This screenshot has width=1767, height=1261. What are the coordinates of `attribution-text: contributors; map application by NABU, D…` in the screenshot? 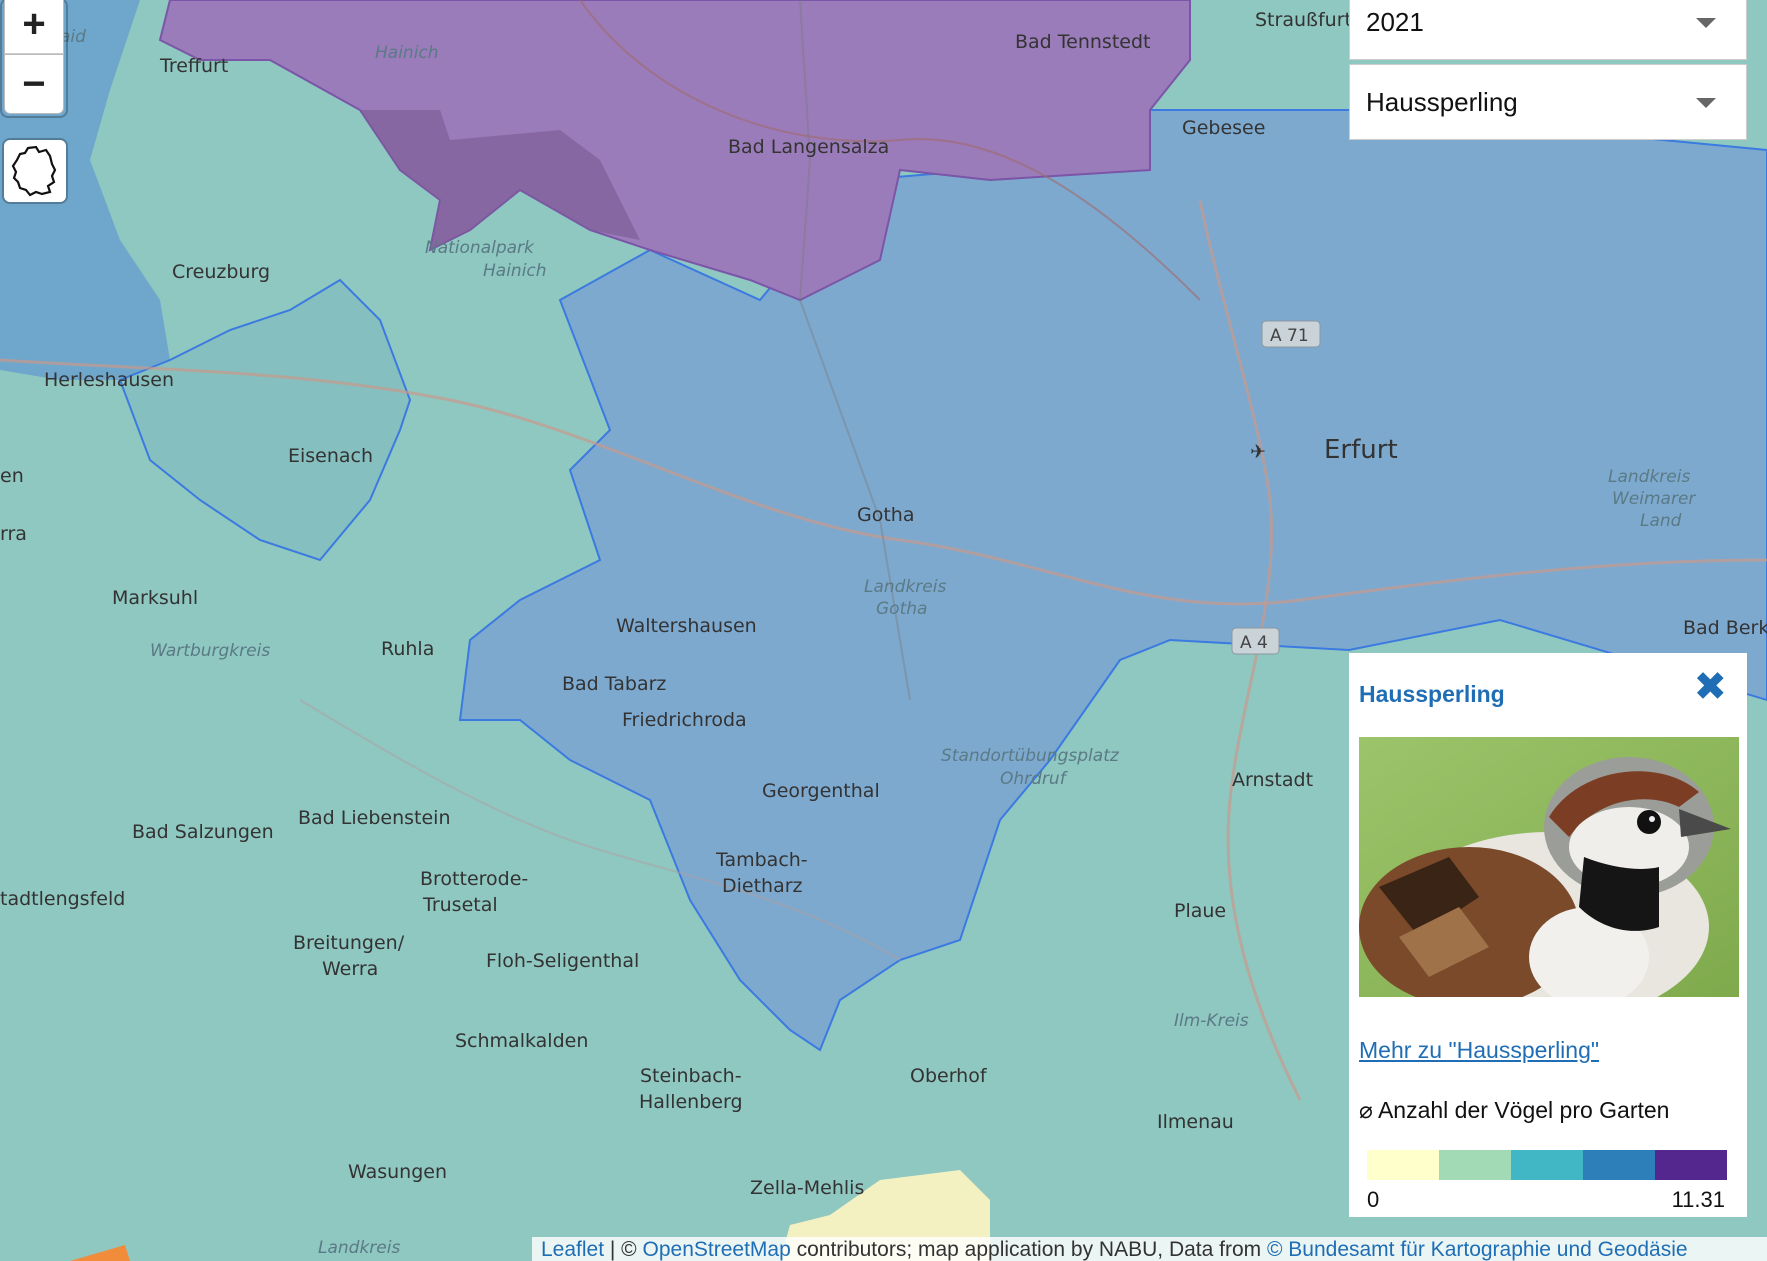 It's located at (1028, 1249).